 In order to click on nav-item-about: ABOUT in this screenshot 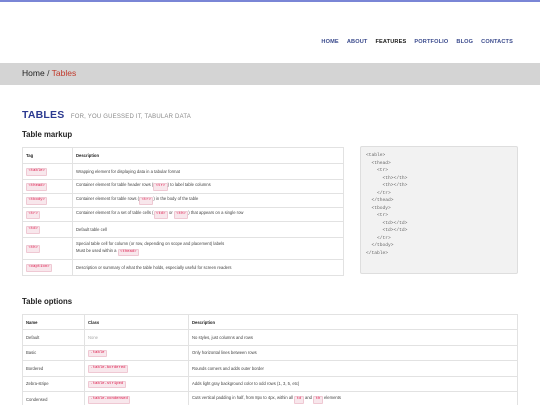, I will do `click(357, 42)`.